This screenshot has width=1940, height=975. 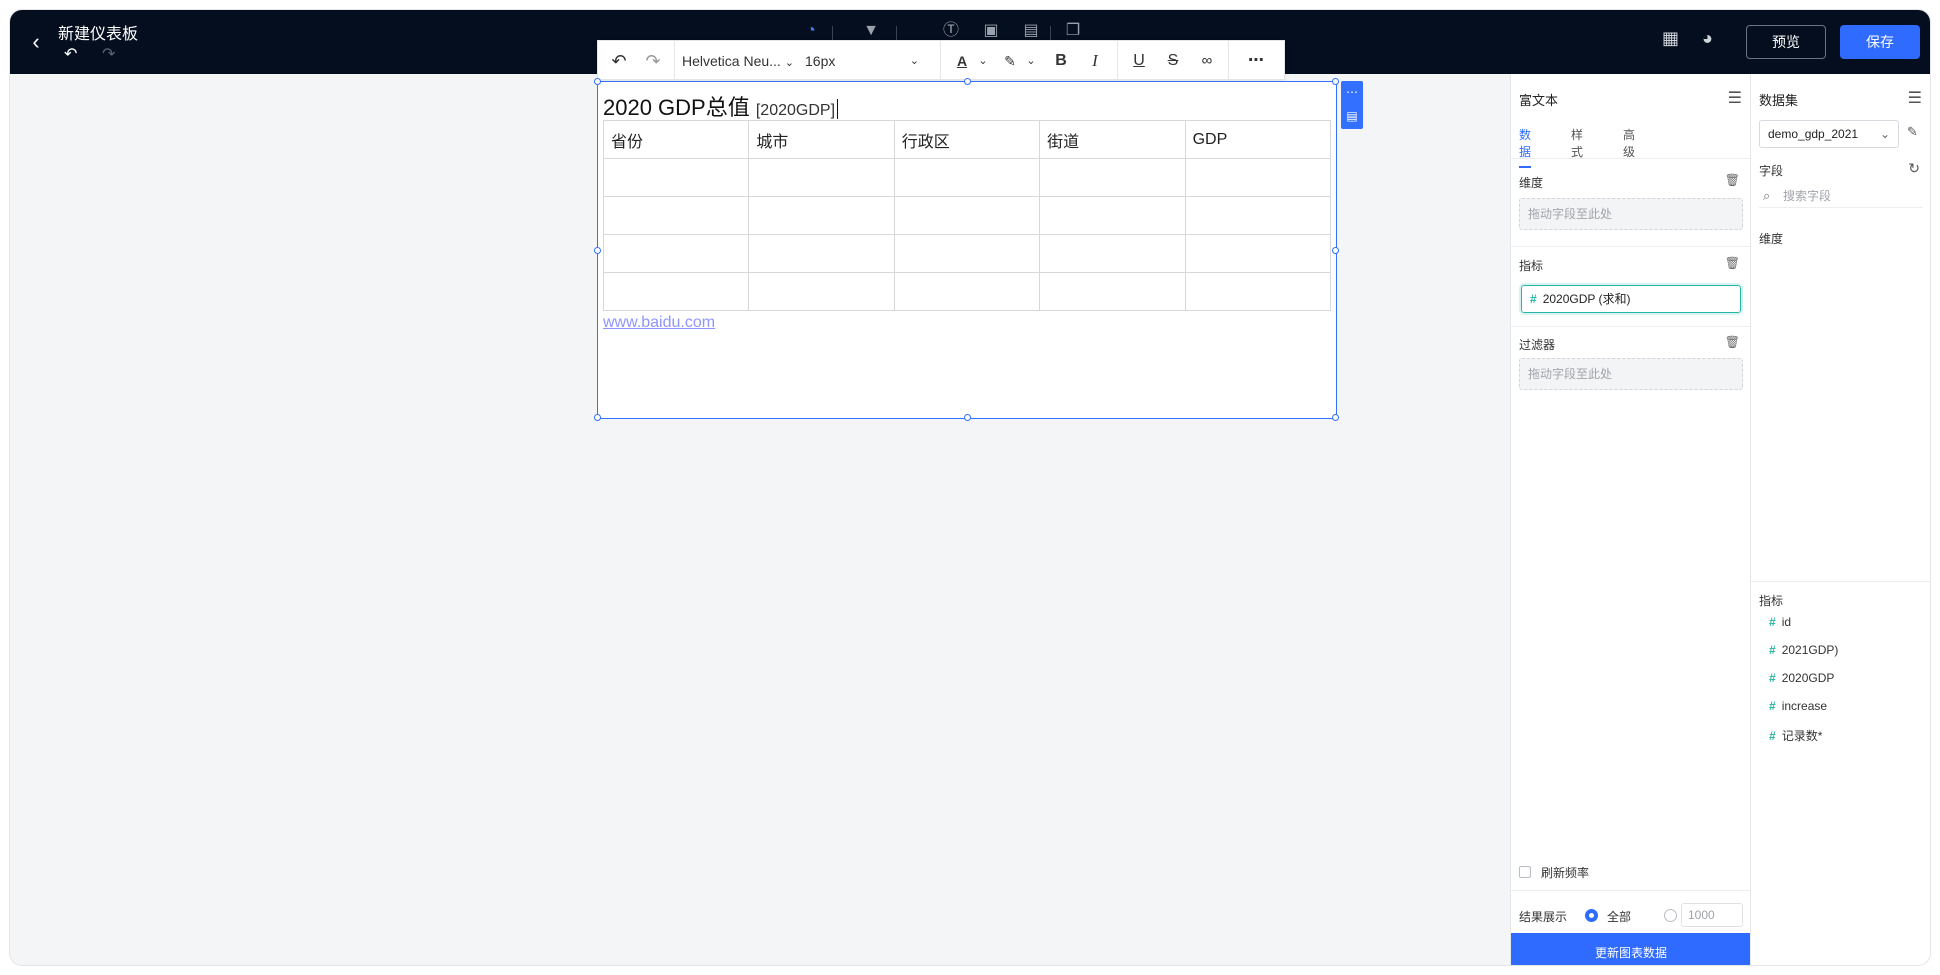 I want to click on result-limit-radio, so click(x=1670, y=915).